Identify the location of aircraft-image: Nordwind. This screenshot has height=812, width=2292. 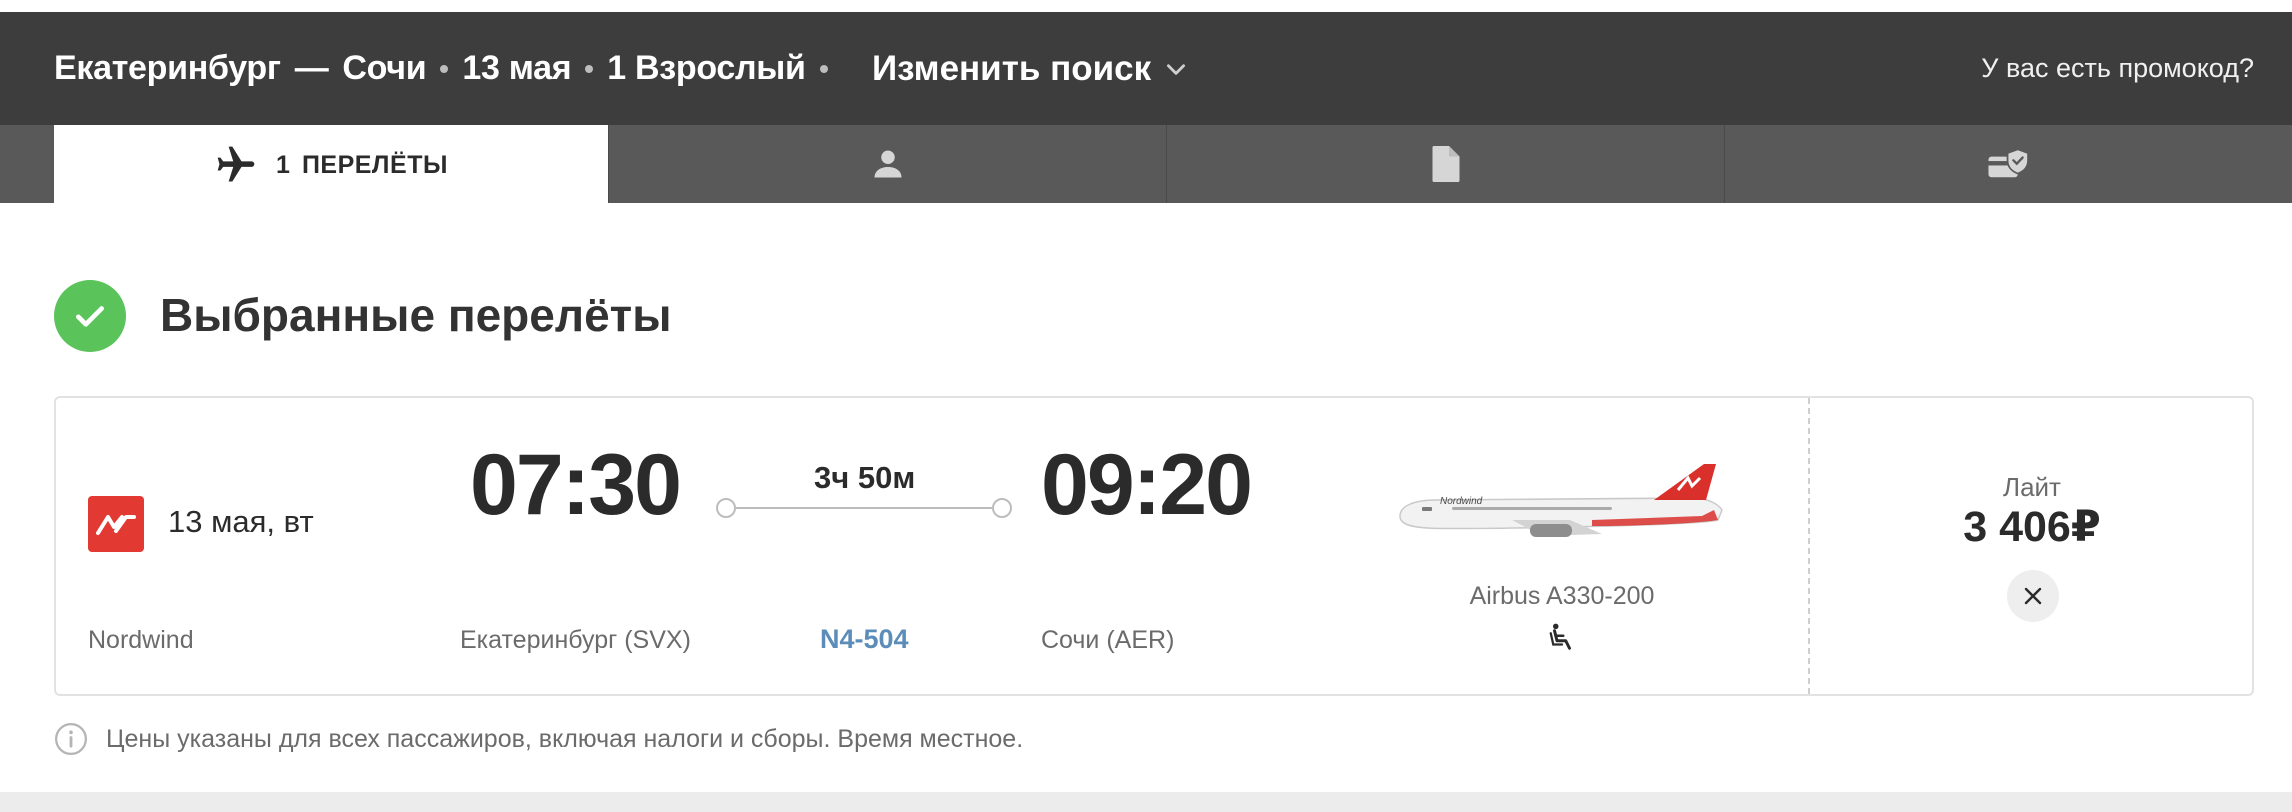
(1561, 500).